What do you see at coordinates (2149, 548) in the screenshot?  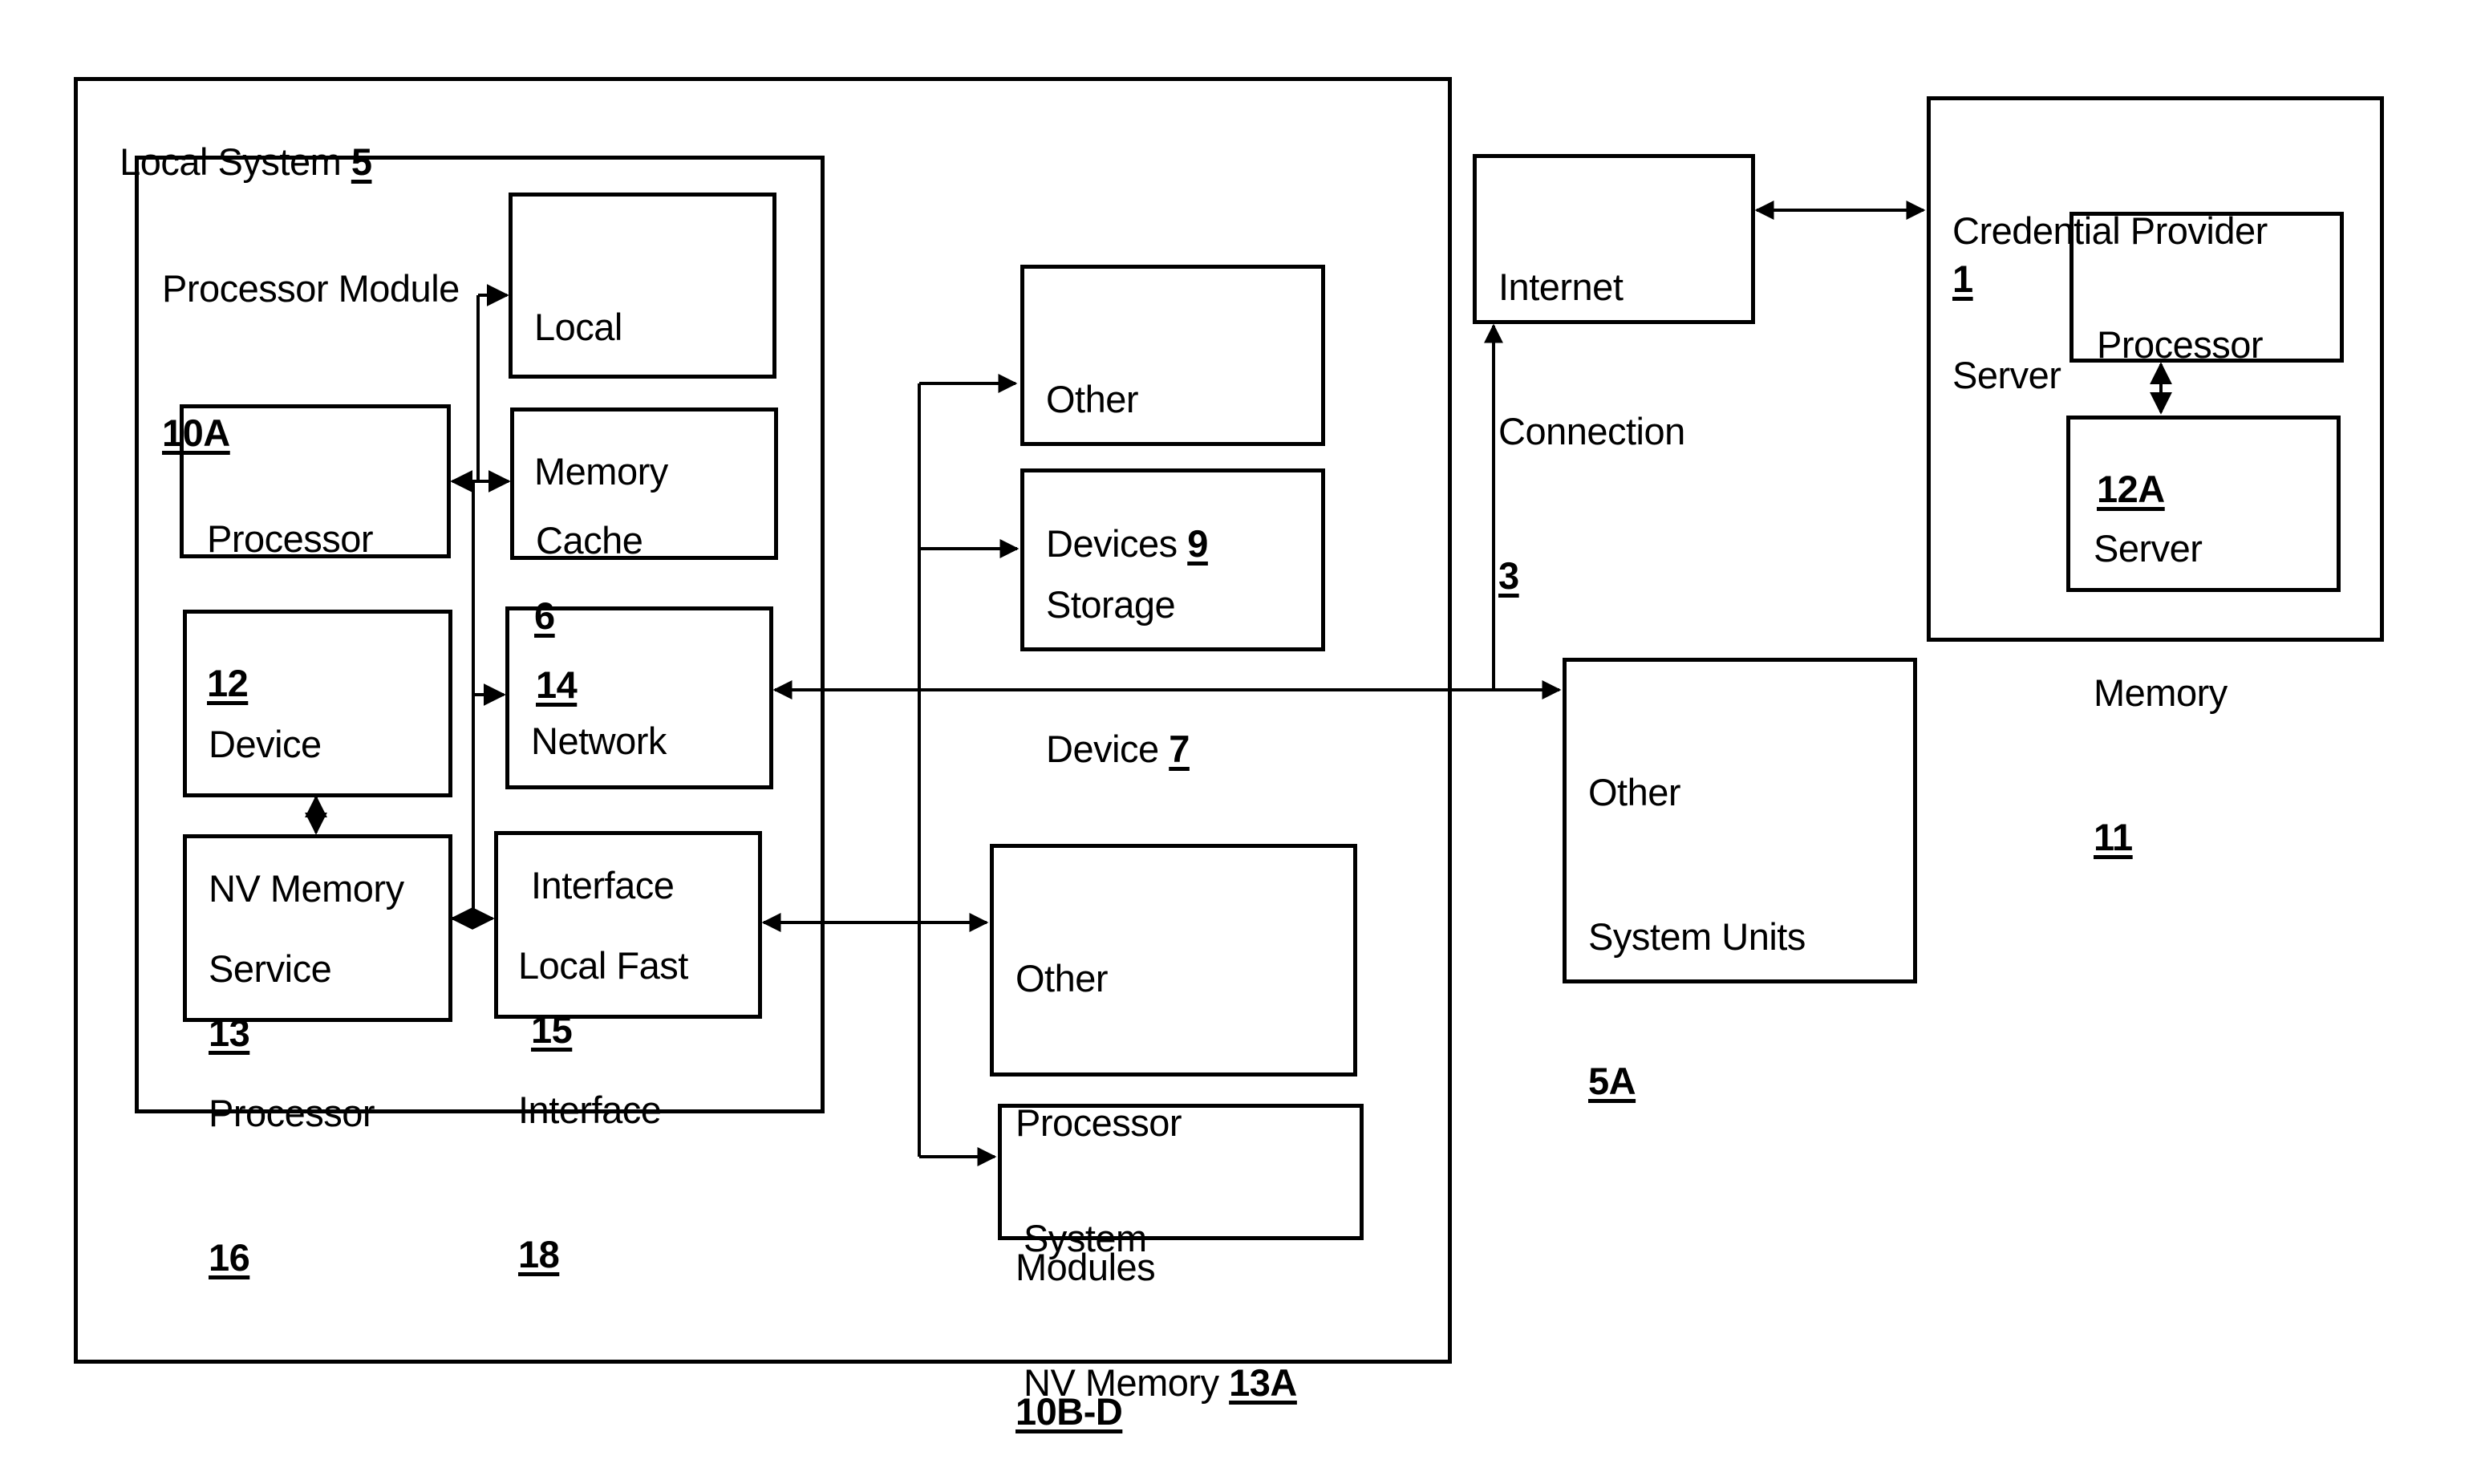 I see `server-memory-line1: Server` at bounding box center [2149, 548].